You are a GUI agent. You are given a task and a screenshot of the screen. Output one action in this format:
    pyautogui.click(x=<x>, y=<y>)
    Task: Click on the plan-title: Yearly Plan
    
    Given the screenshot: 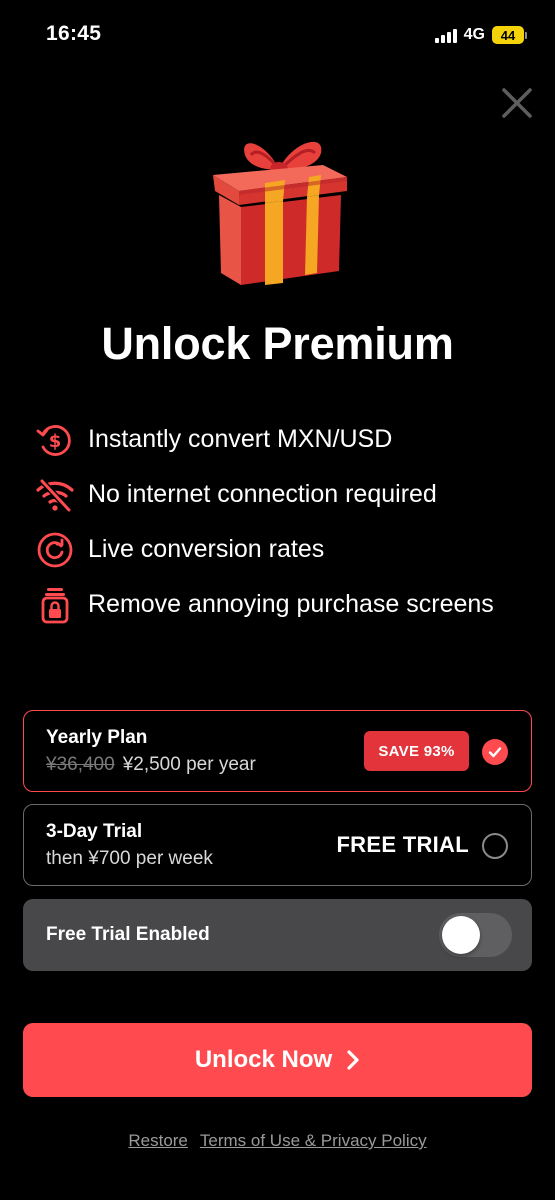 What is the action you would take?
    pyautogui.click(x=97, y=737)
    